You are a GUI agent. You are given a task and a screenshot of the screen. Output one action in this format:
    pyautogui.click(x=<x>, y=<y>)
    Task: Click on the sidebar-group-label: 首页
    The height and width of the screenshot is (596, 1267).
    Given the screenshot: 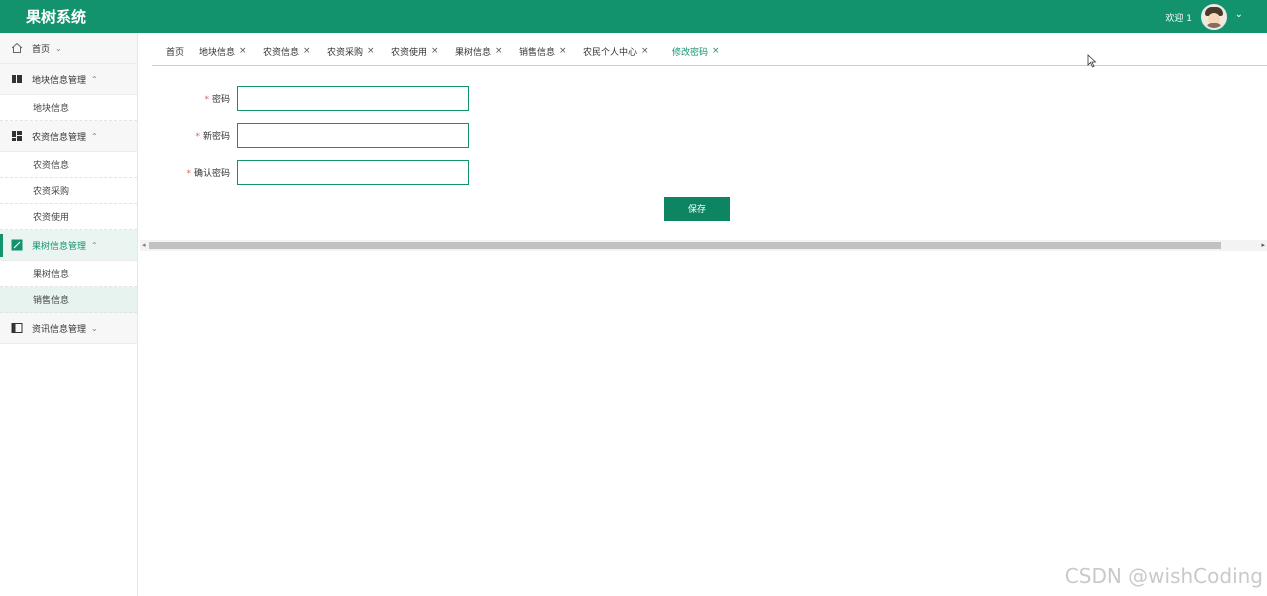 What is the action you would take?
    pyautogui.click(x=41, y=49)
    